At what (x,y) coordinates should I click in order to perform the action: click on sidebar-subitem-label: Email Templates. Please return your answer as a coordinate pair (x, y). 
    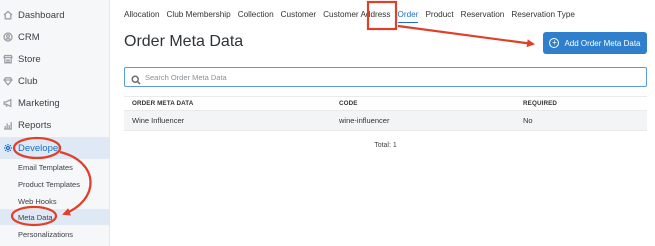
    Looking at the image, I should click on (45, 167).